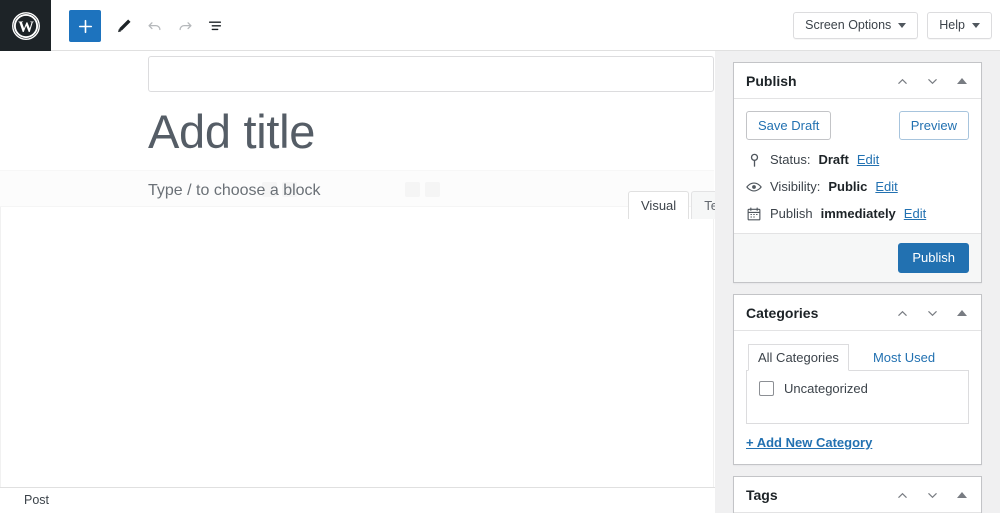  What do you see at coordinates (833, 159) in the screenshot?
I see `status-value: Draft` at bounding box center [833, 159].